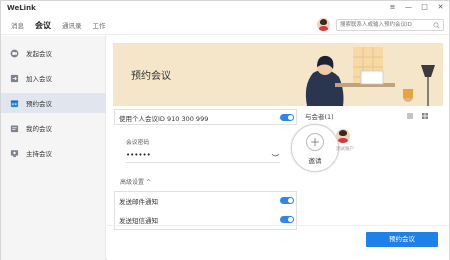 This screenshot has height=260, width=450. I want to click on sidebar-item-label: 预约会议, so click(39, 104).